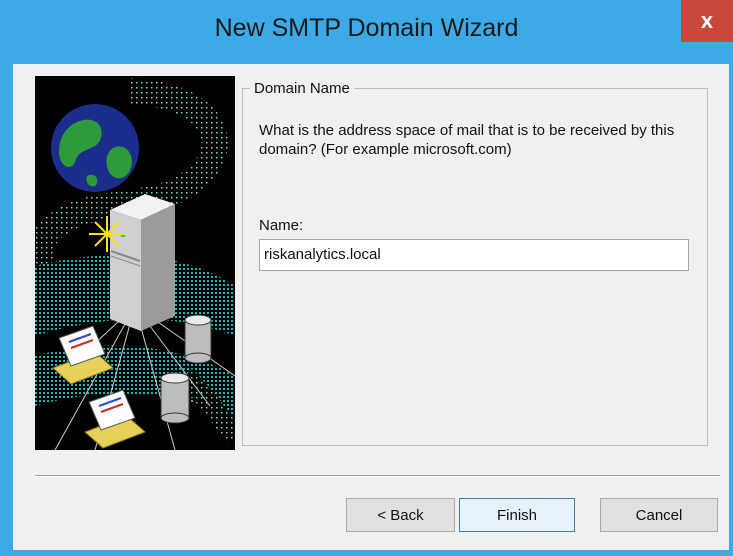 The image size is (733, 556). What do you see at coordinates (302, 88) in the screenshot?
I see `group-legend: Domain Name` at bounding box center [302, 88].